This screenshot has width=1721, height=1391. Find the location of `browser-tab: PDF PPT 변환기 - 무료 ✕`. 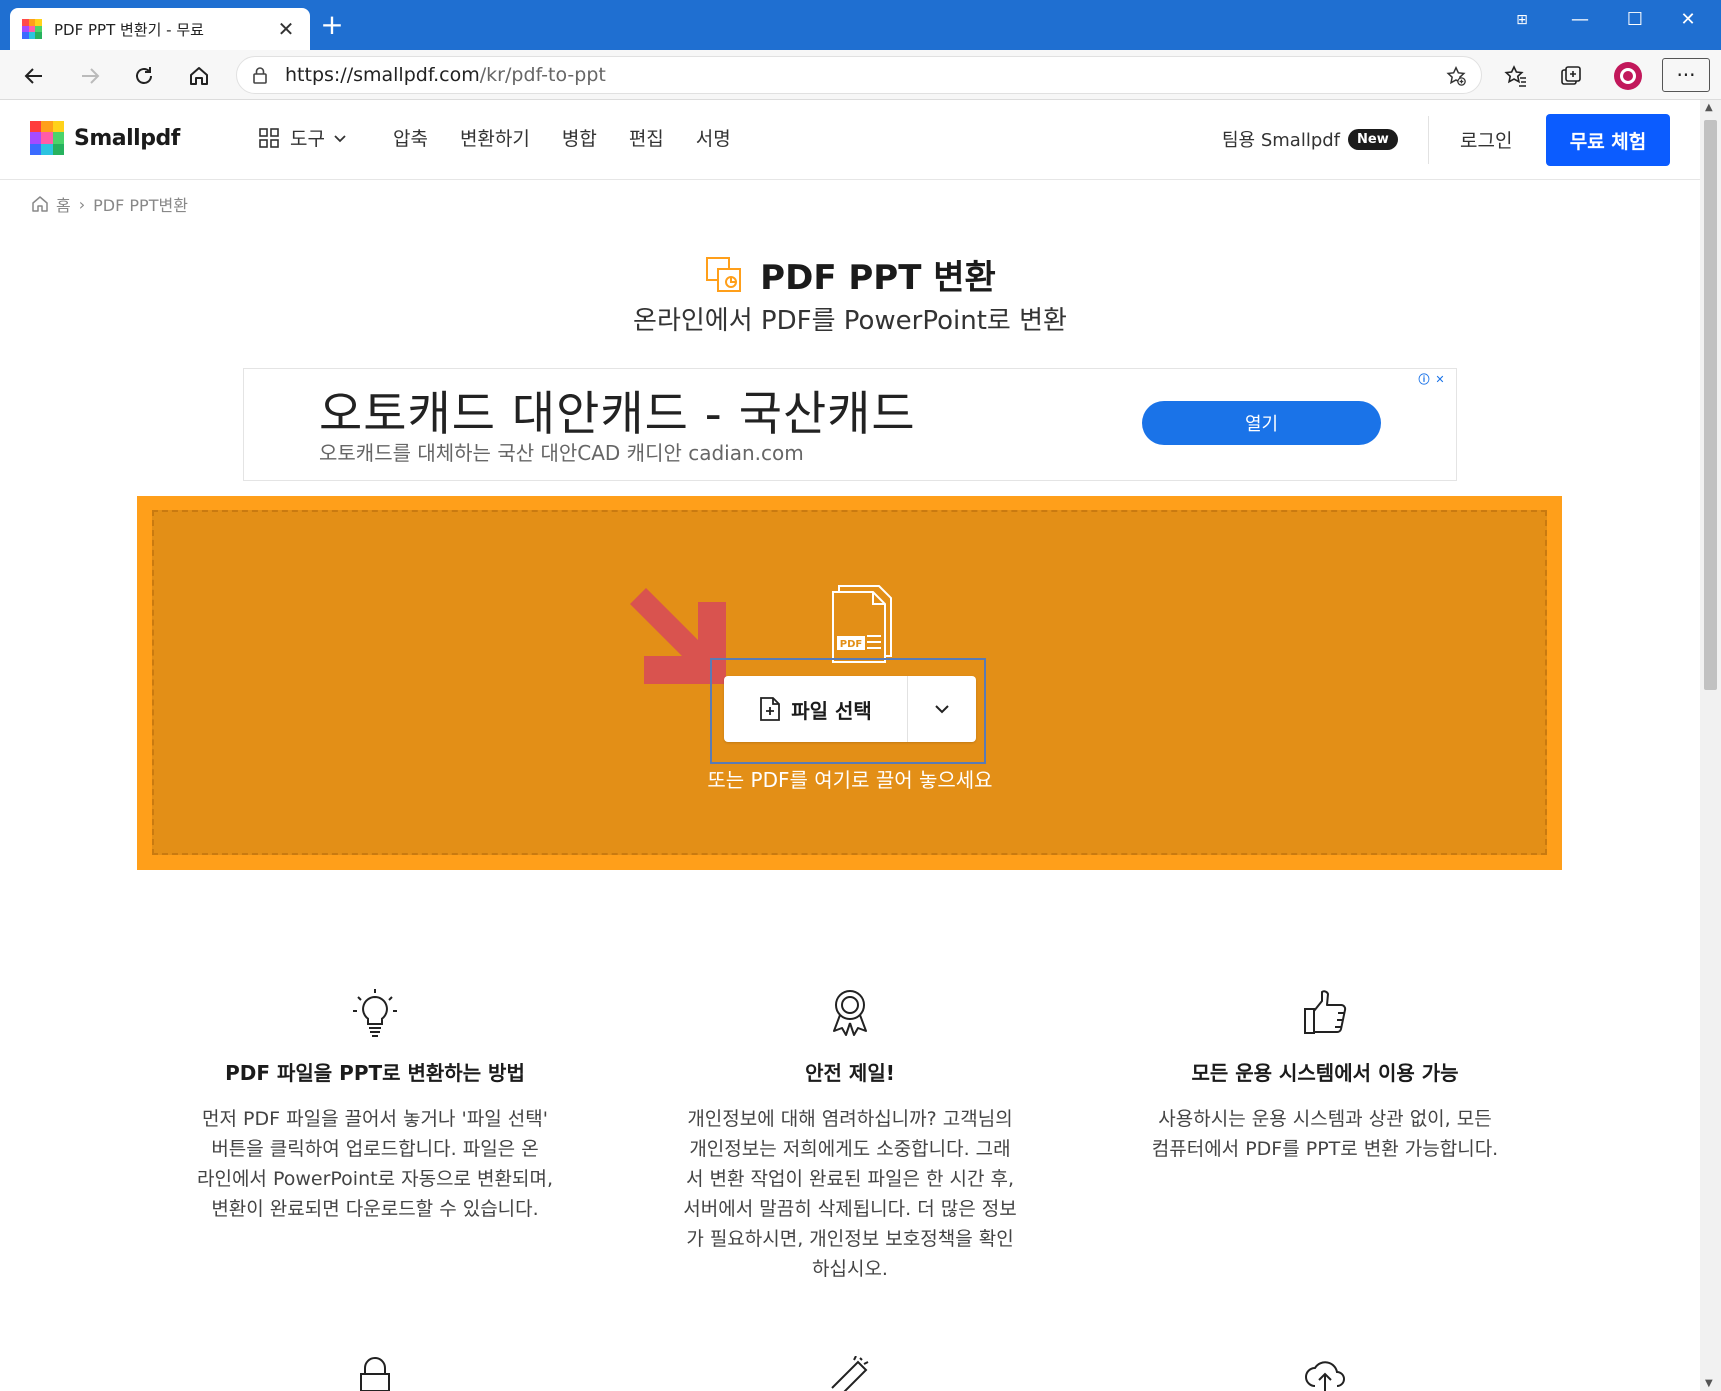

browser-tab: PDF PPT 변환기 - 무료 ✕ is located at coordinates (160, 29).